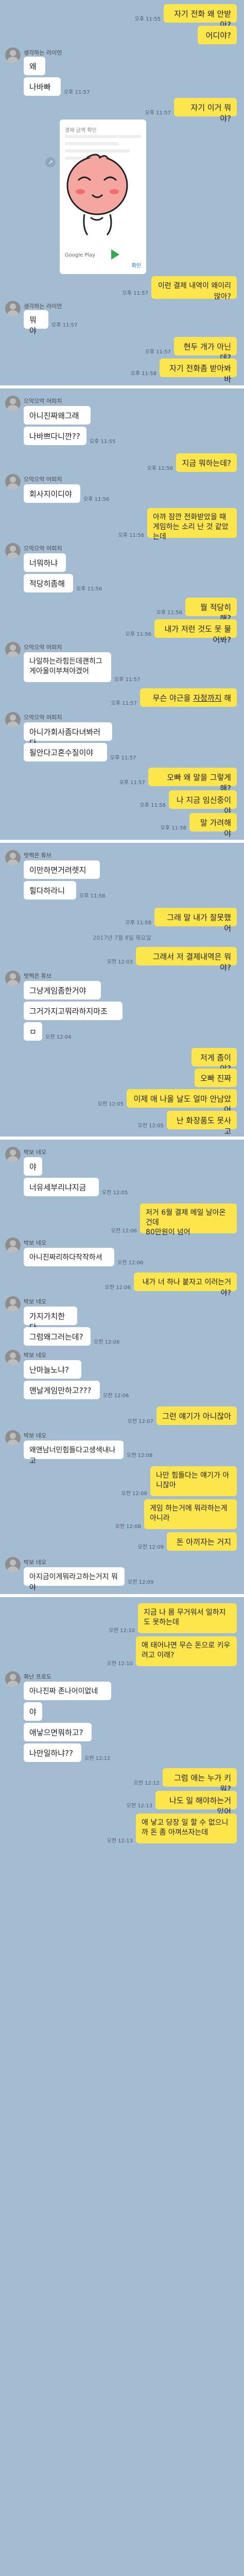 This screenshot has width=244, height=2576. I want to click on message-bubble: 말 가려해야, so click(213, 825).